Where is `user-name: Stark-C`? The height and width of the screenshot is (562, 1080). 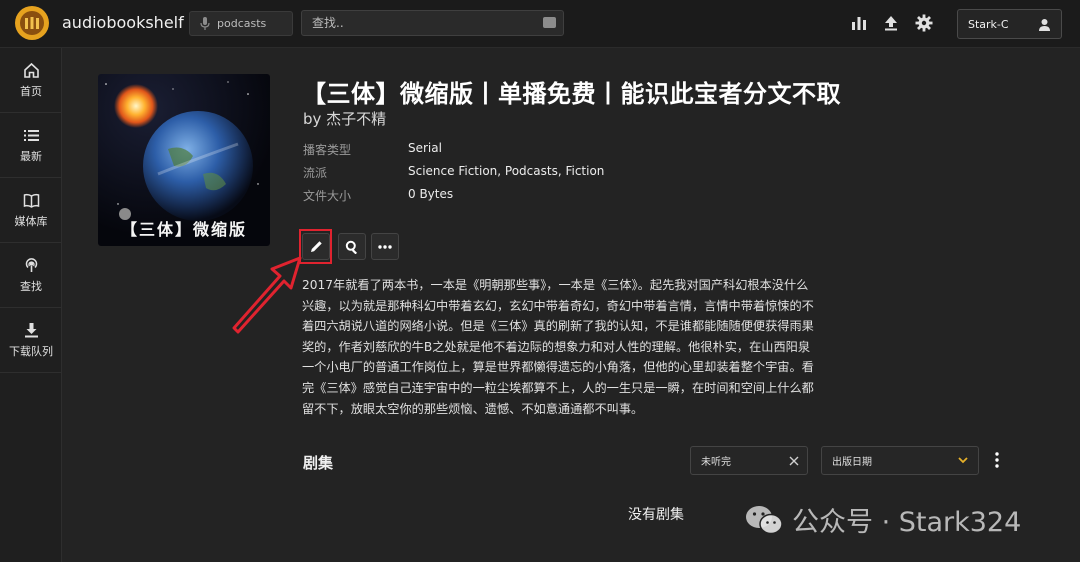
user-name: Stark-C is located at coordinates (988, 24).